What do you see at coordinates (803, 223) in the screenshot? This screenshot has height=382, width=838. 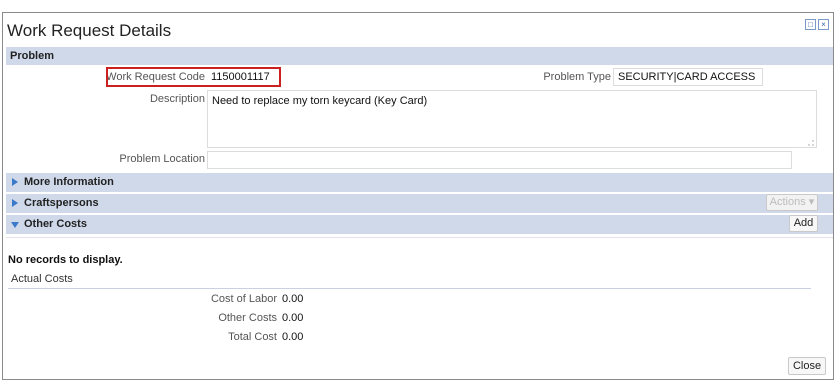 I see `add-button: Add` at bounding box center [803, 223].